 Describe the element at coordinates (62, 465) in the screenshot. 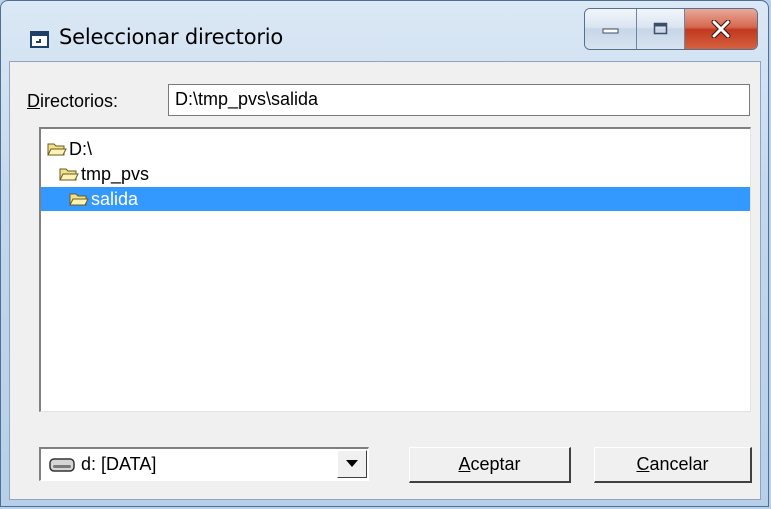

I see `hard-drive-icon` at that location.